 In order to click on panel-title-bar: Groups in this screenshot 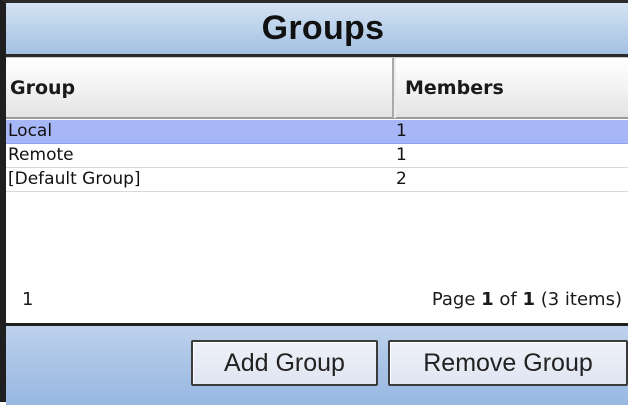, I will do `click(317, 30)`.